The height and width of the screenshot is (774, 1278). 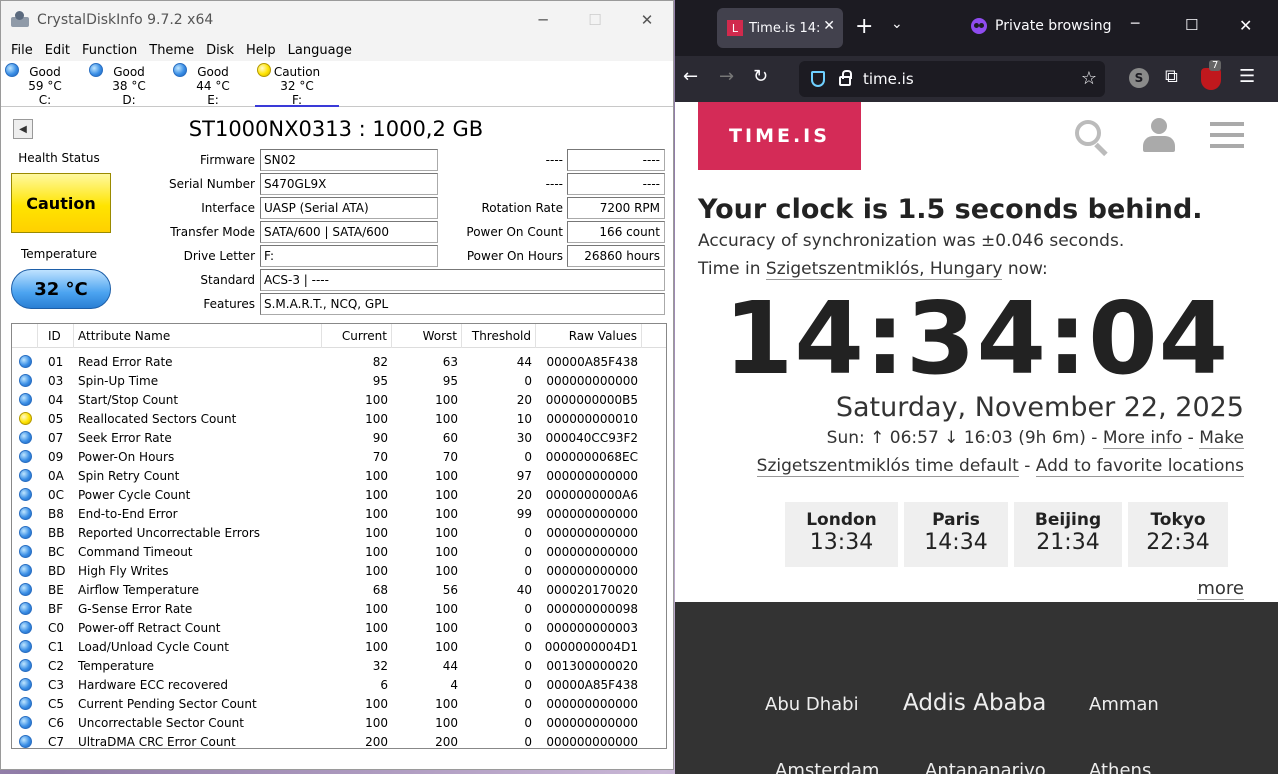 I want to click on tab-time-is: L Time.is 14: ✕, so click(x=780, y=28).